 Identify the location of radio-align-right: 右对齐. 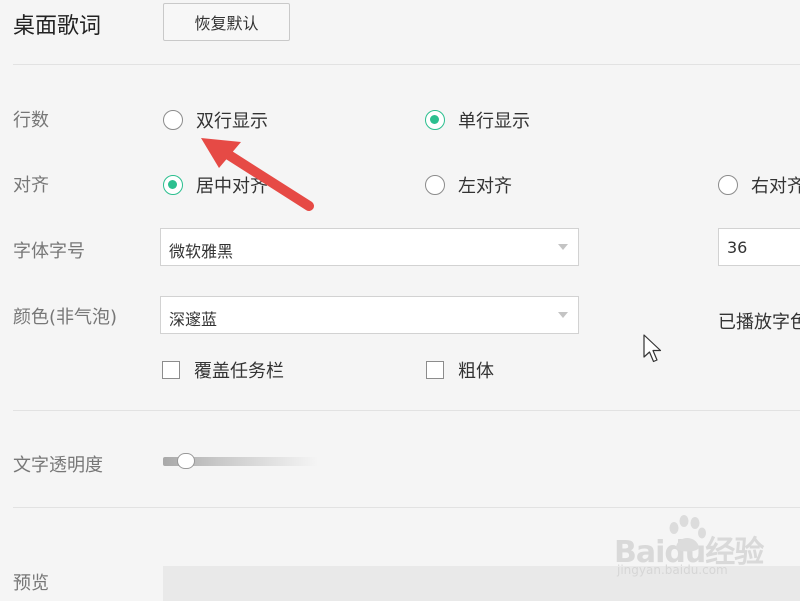
(759, 185).